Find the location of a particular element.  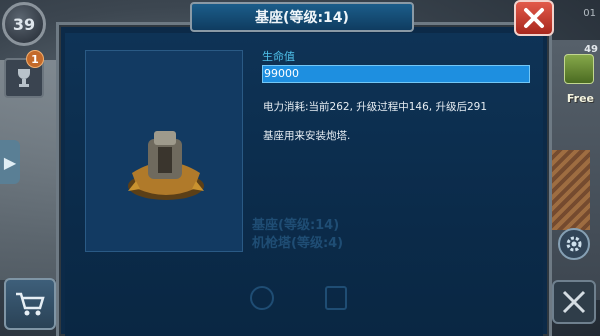

player-level-badge: 39 is located at coordinates (24, 24).